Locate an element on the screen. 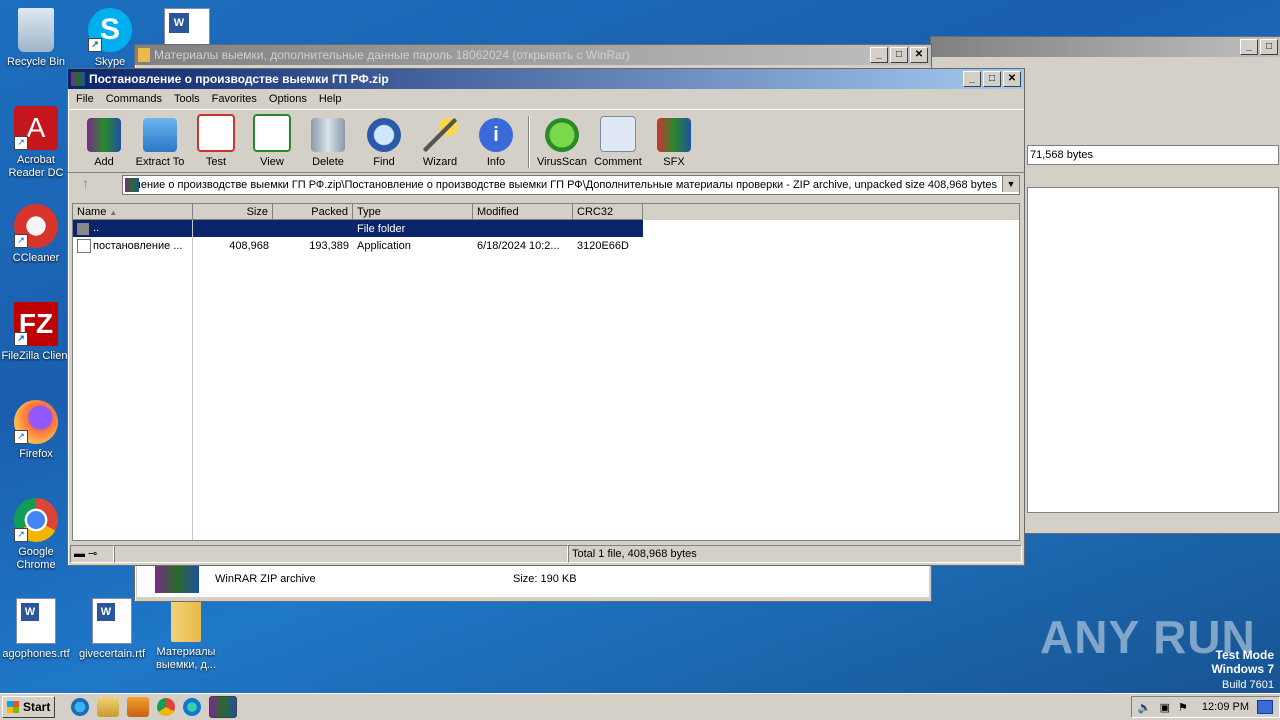  delete-button: Delete is located at coordinates (328, 145).